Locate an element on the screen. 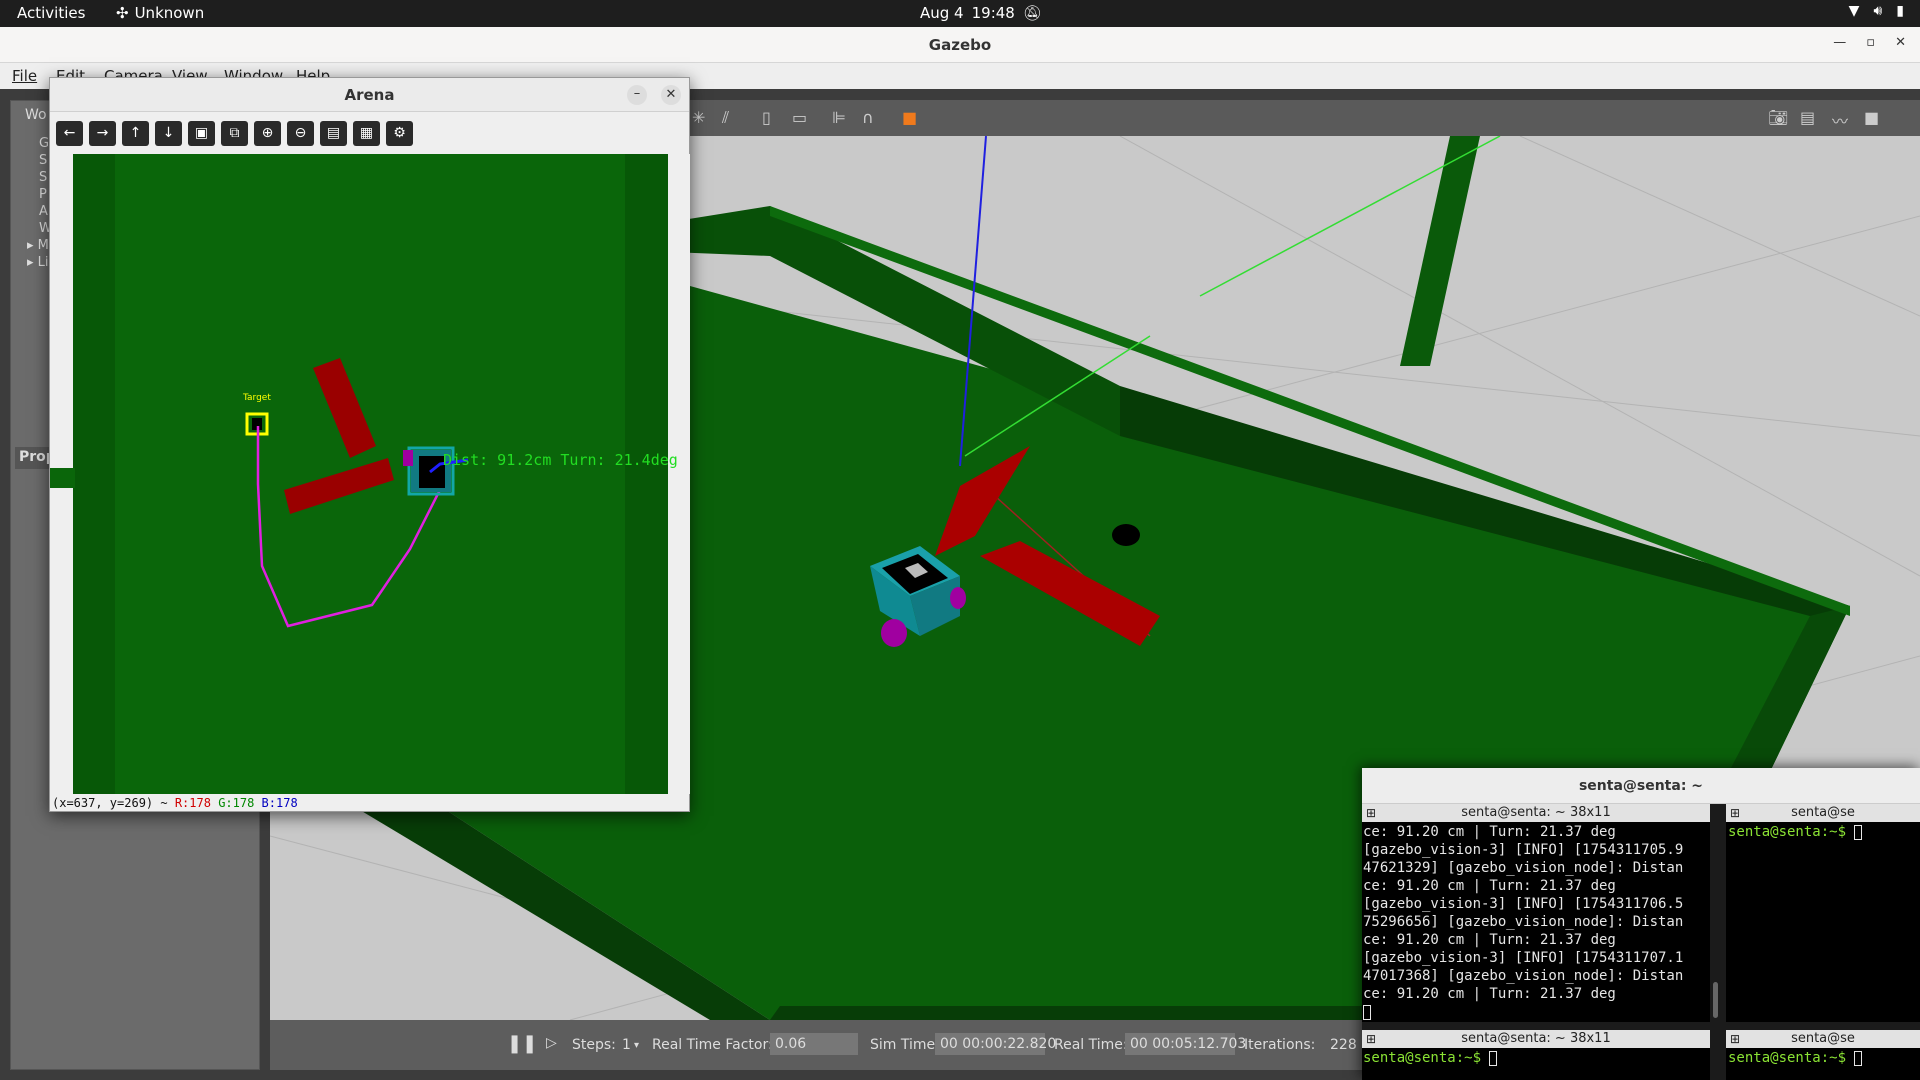 Image resolution: width=1920 pixels, height=1080 pixels. clock-date: Aug 4 is located at coordinates (942, 13).